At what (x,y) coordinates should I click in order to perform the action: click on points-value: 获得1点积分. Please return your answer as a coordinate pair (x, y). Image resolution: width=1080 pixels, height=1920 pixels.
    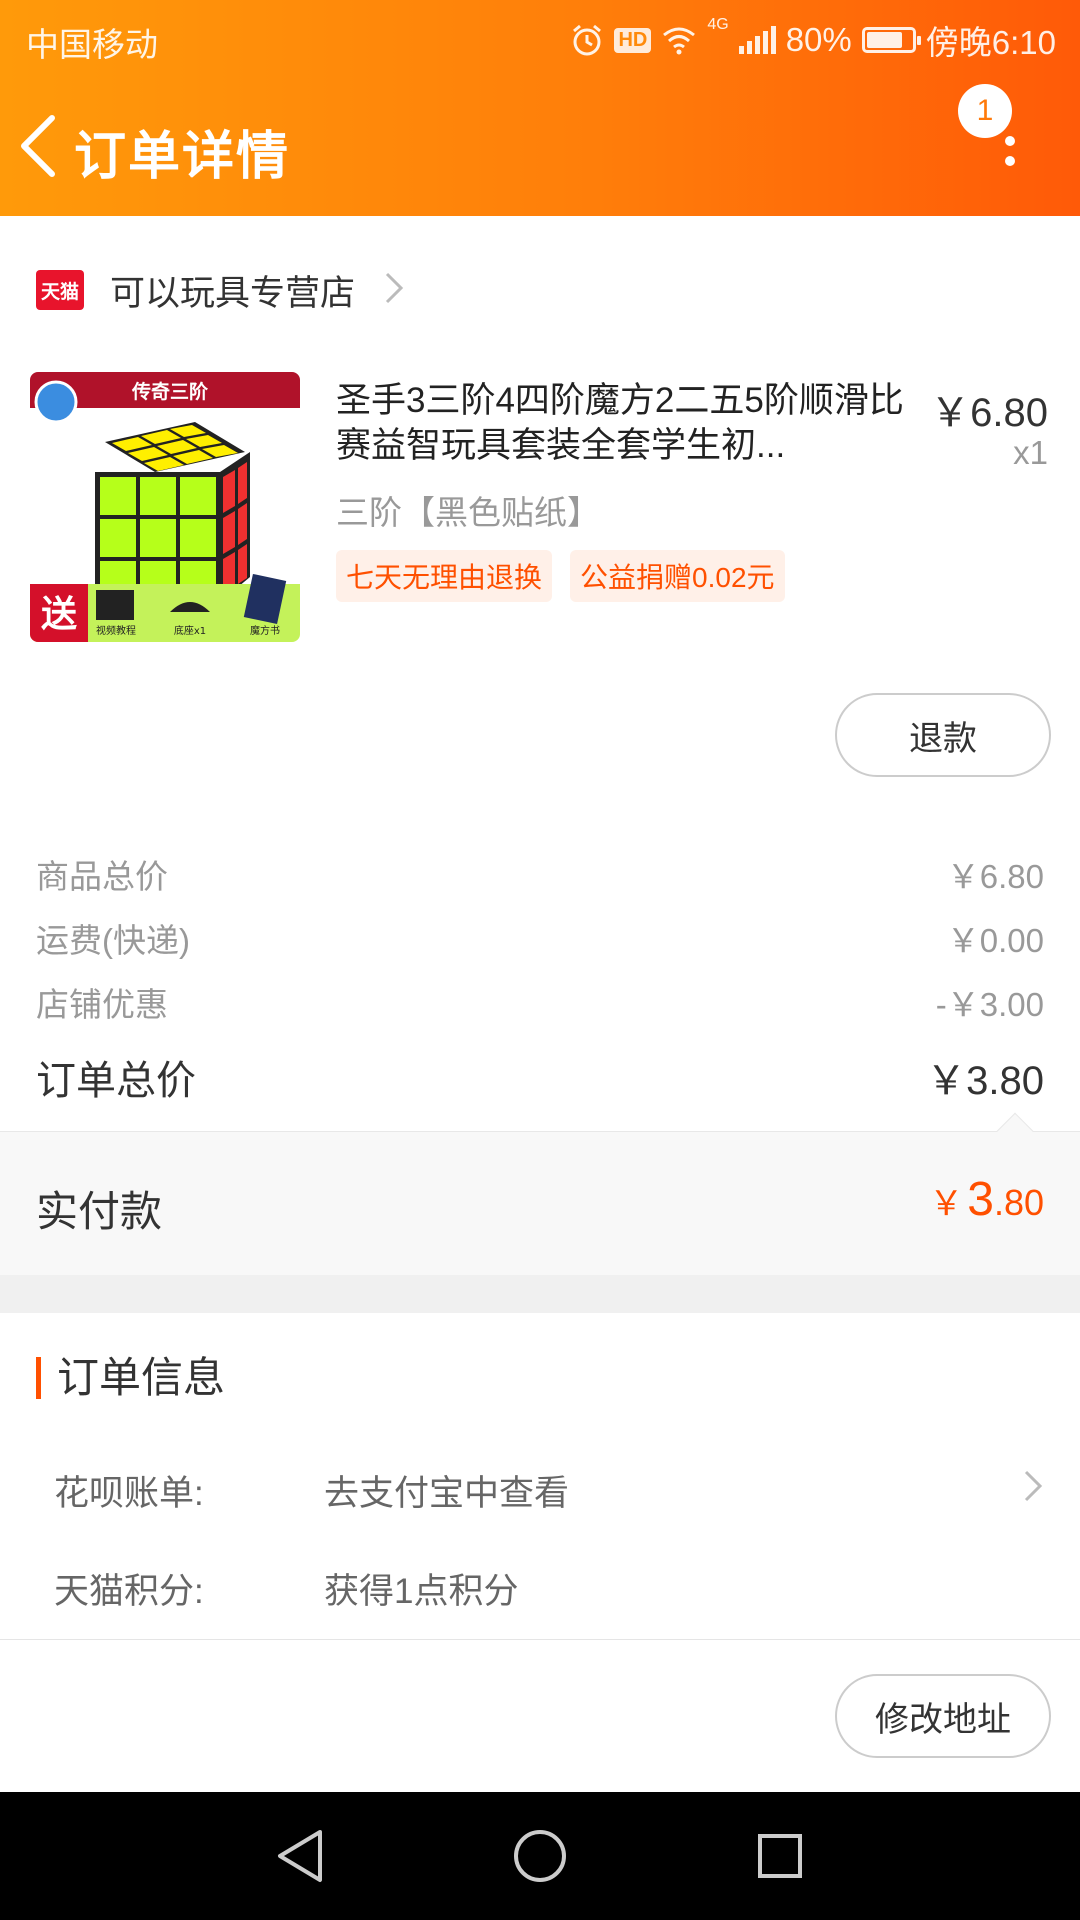
    Looking at the image, I should click on (421, 1591).